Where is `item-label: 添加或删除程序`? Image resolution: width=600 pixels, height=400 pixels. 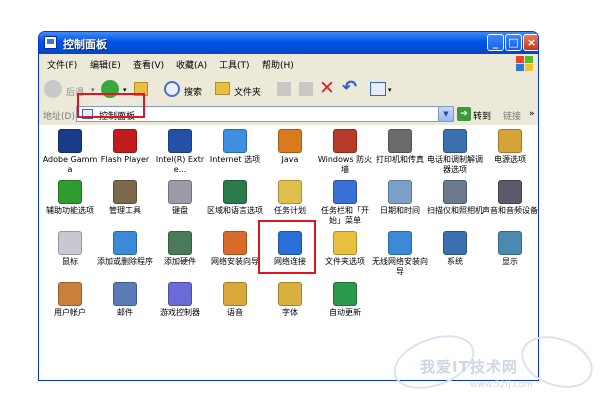
item-label: 添加或删除程序 is located at coordinates (125, 261).